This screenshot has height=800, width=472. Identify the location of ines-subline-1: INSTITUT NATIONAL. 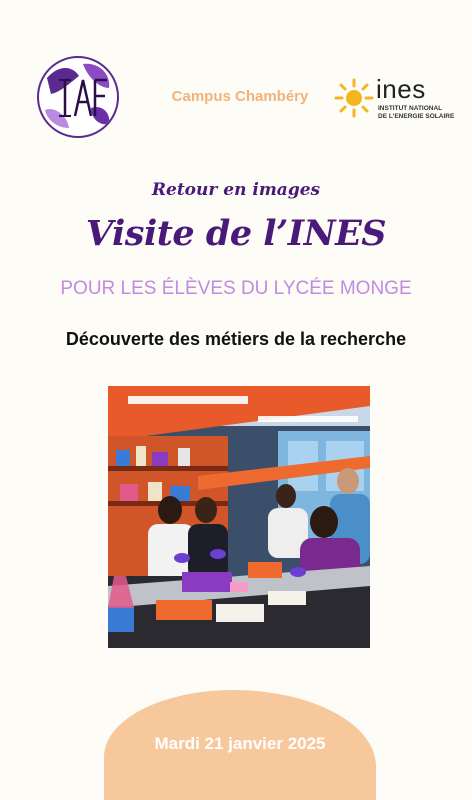
(410, 108).